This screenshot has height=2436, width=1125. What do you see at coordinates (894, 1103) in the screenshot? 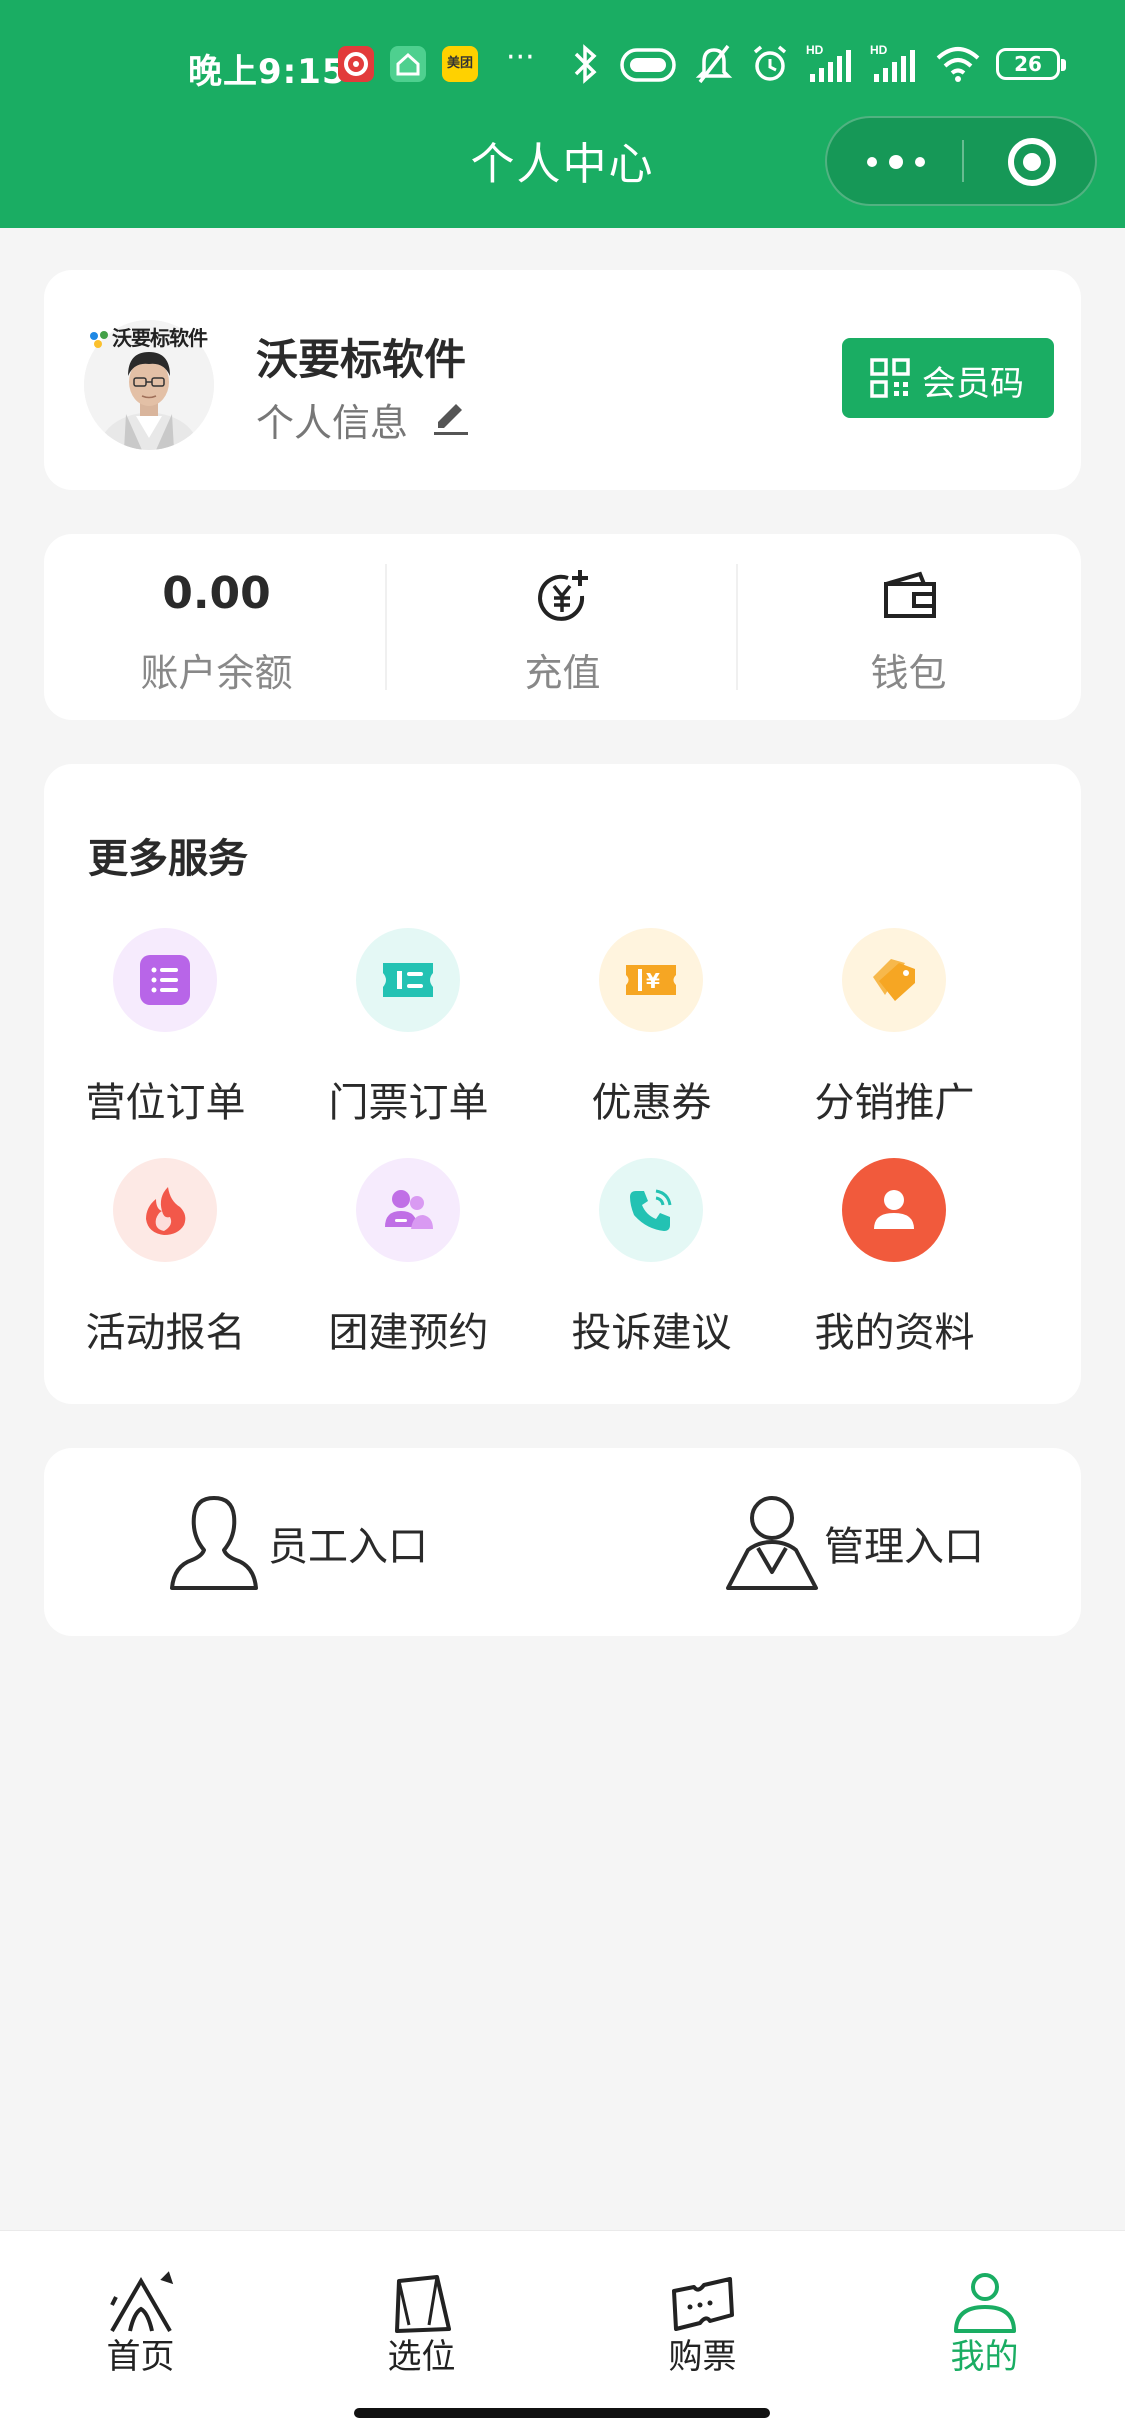
I see `service-label: 分销推广` at bounding box center [894, 1103].